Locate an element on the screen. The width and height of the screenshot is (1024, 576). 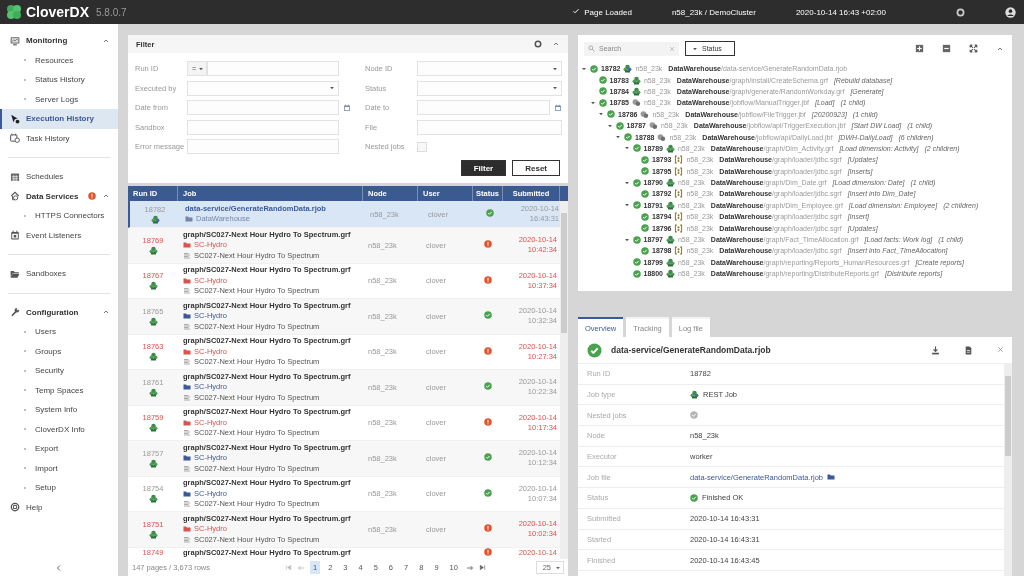
sidebar-item: CloverDX Info is located at coordinates (59, 429).